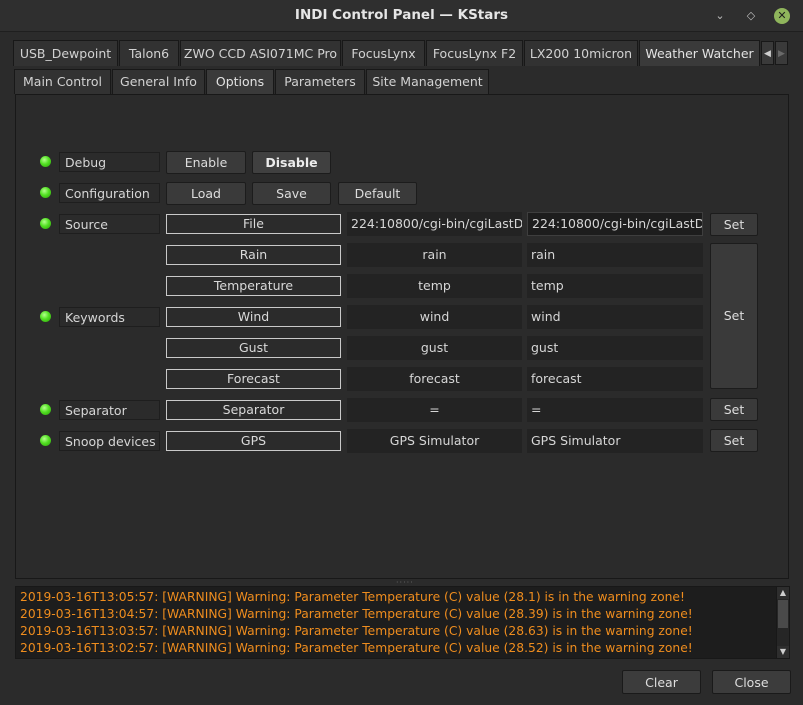 The height and width of the screenshot is (705, 803). Describe the element at coordinates (149, 53) in the screenshot. I see `tab-talon6: Talon6` at that location.